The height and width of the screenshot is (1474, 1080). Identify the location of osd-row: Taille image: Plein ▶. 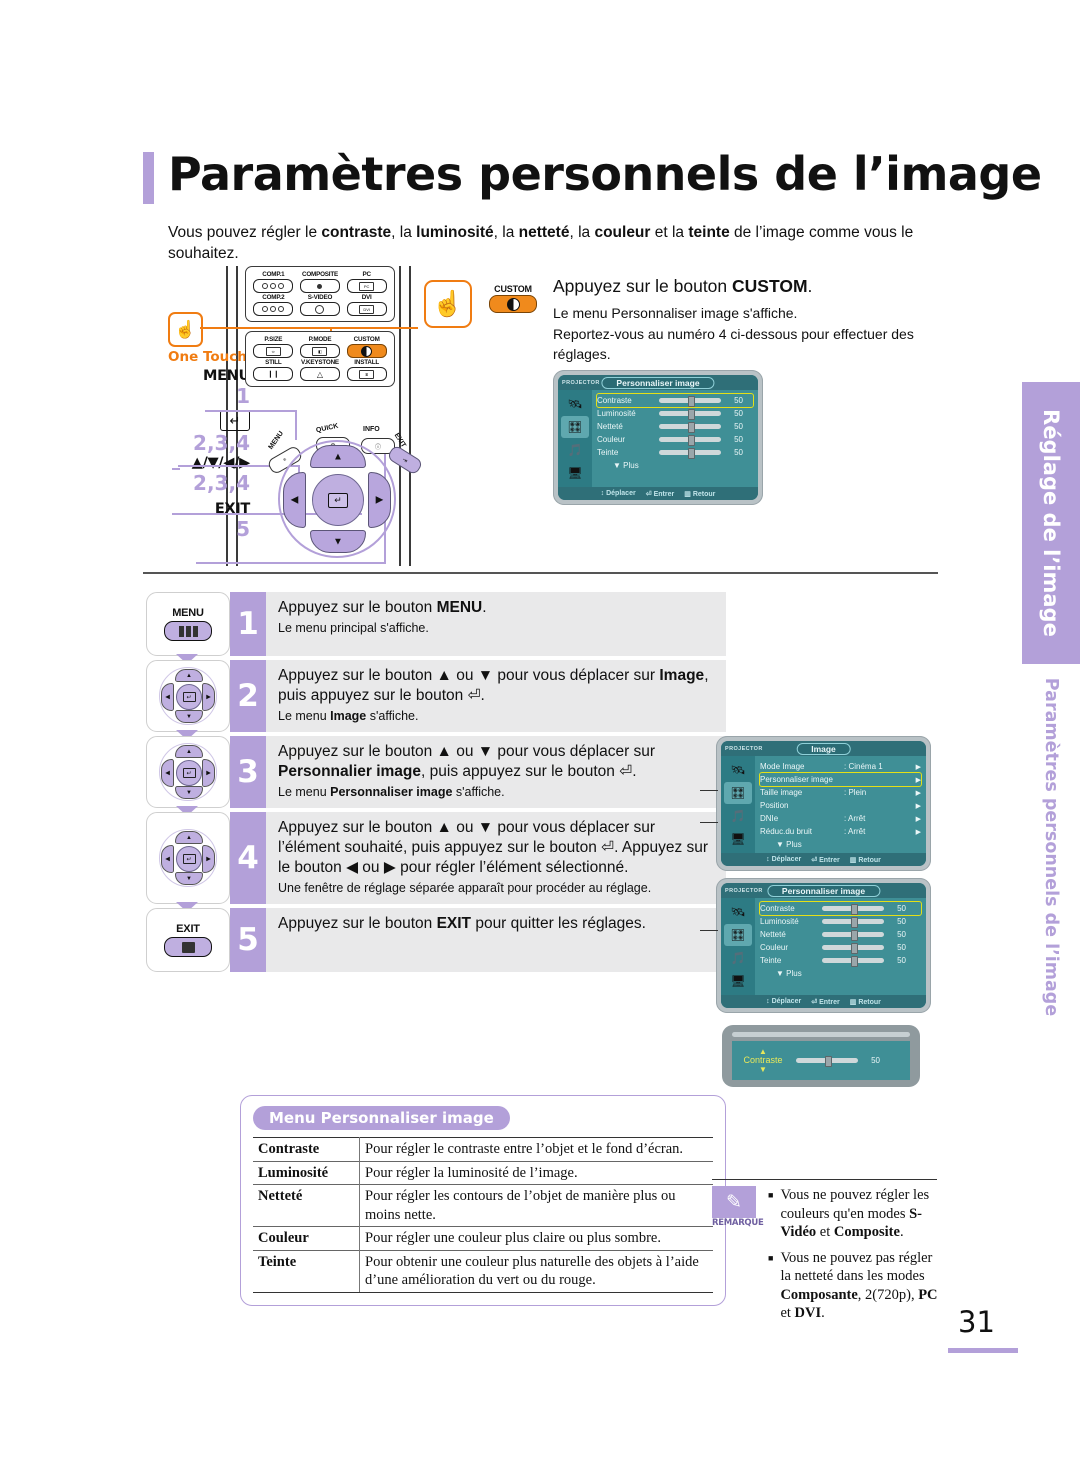
(840, 792).